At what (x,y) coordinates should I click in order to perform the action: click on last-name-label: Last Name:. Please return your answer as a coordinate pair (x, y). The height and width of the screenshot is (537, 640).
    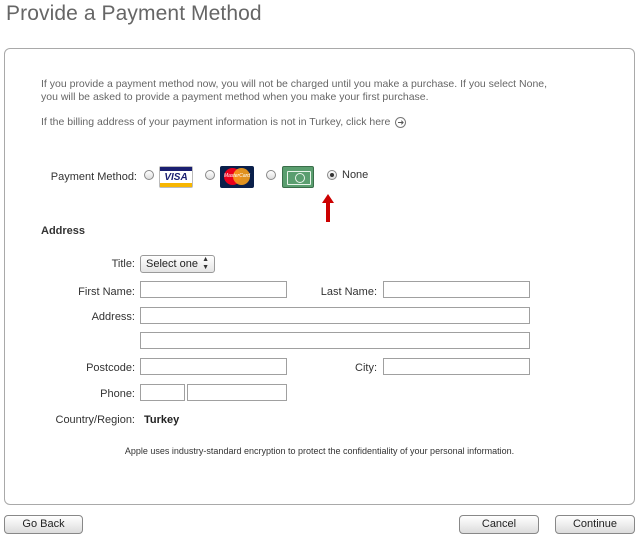
    Looking at the image, I should click on (348, 292).